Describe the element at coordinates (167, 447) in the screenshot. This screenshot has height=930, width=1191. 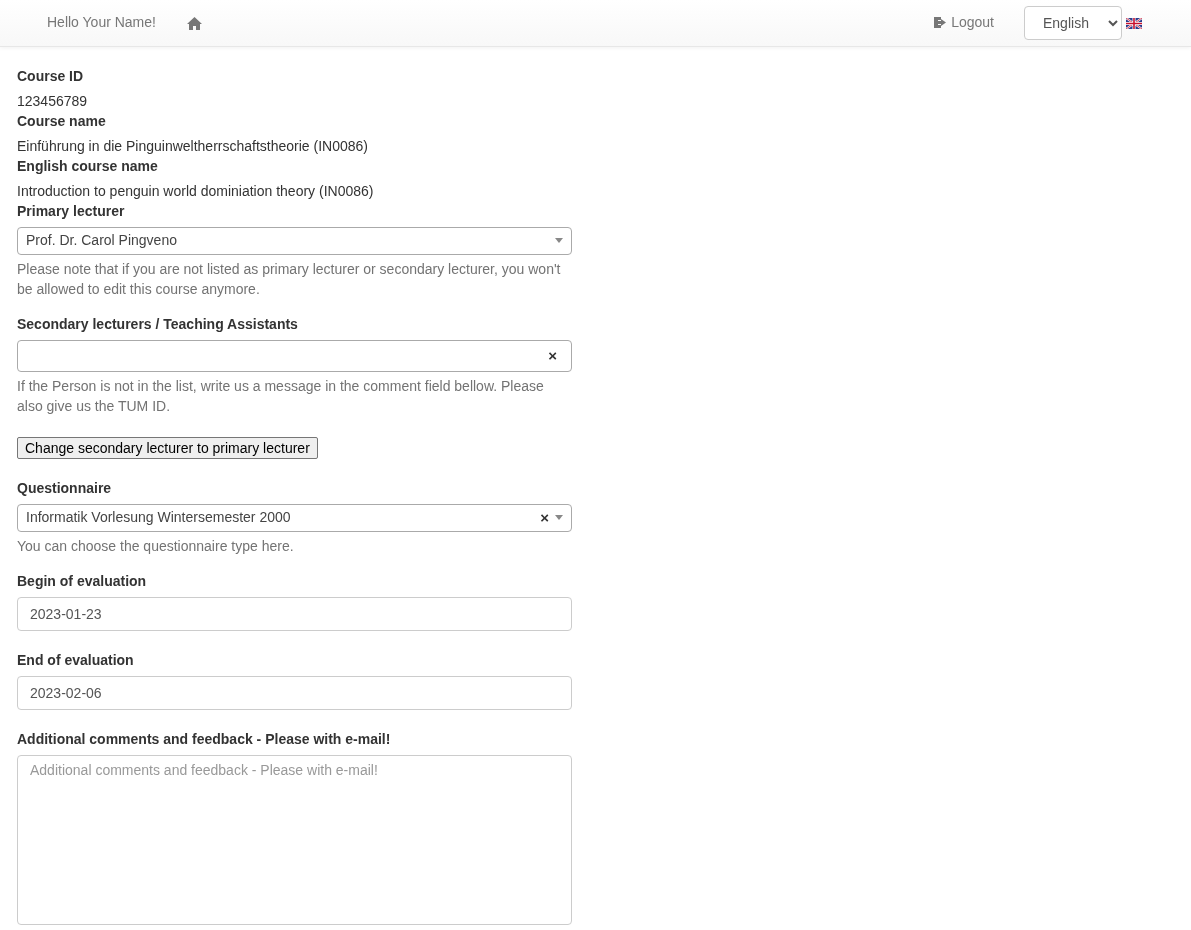
I see `change-lecturer-button: Change secondary lecturer to primary lecturer` at that location.